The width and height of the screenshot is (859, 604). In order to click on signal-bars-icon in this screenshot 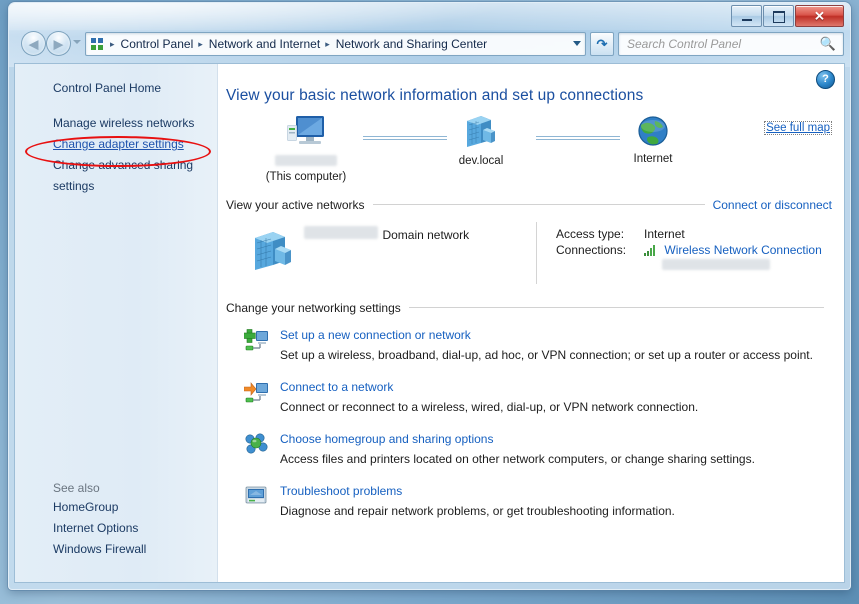, I will do `click(651, 250)`.